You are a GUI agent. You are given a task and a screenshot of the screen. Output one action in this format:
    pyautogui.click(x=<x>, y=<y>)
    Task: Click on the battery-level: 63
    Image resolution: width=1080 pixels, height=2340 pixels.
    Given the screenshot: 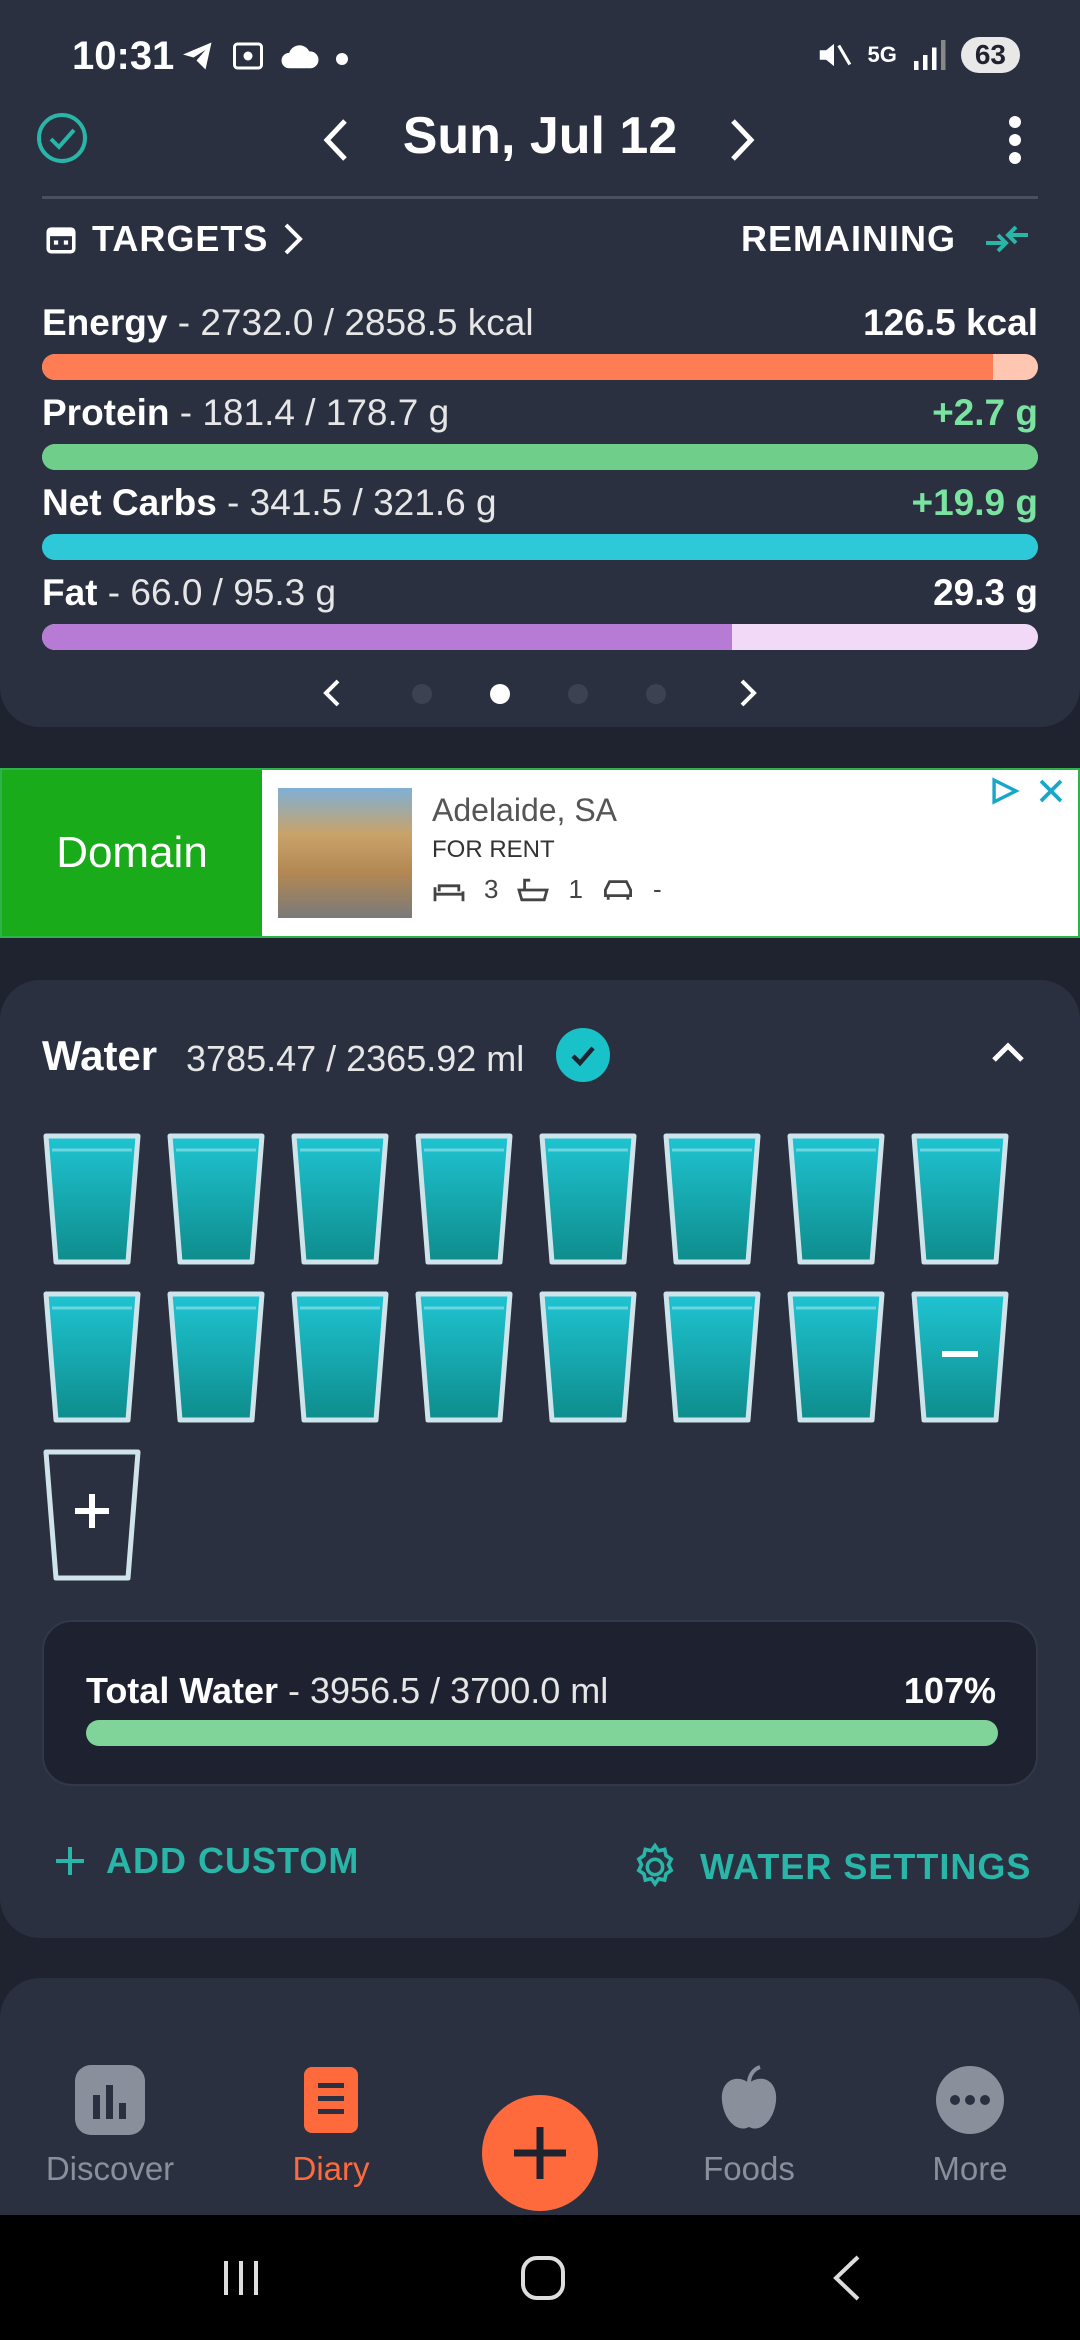 What is the action you would take?
    pyautogui.click(x=990, y=55)
    